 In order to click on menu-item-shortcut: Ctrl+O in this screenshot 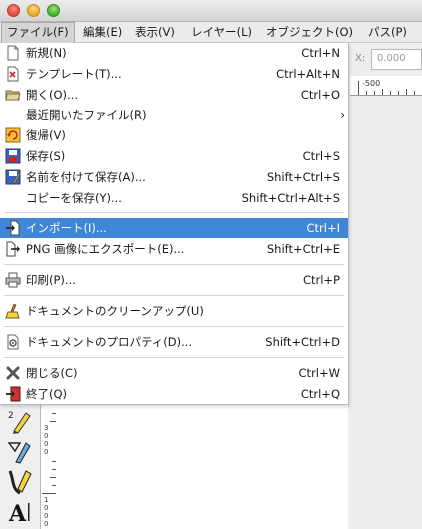, I will do `click(320, 95)`.